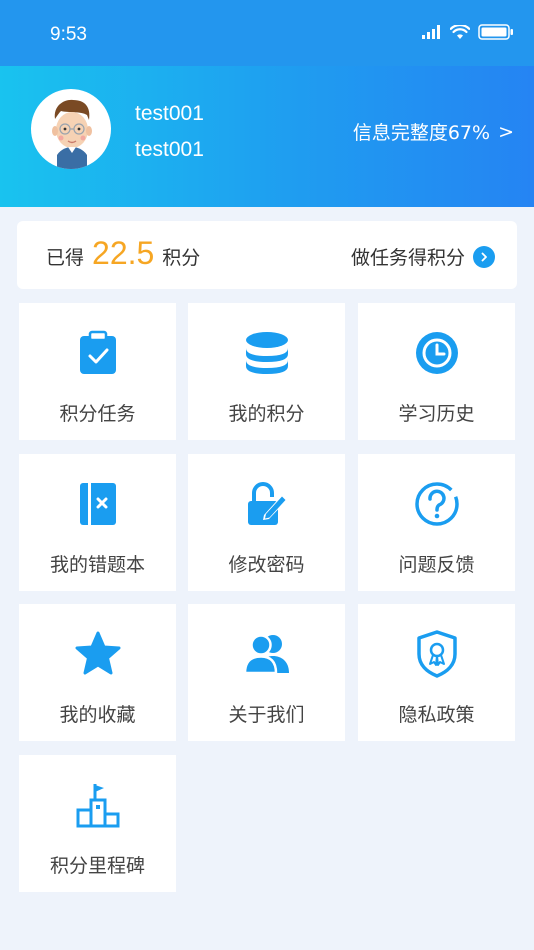 The height and width of the screenshot is (950, 534). Describe the element at coordinates (506, 131) in the screenshot. I see `chevron-right-icon: >` at that location.